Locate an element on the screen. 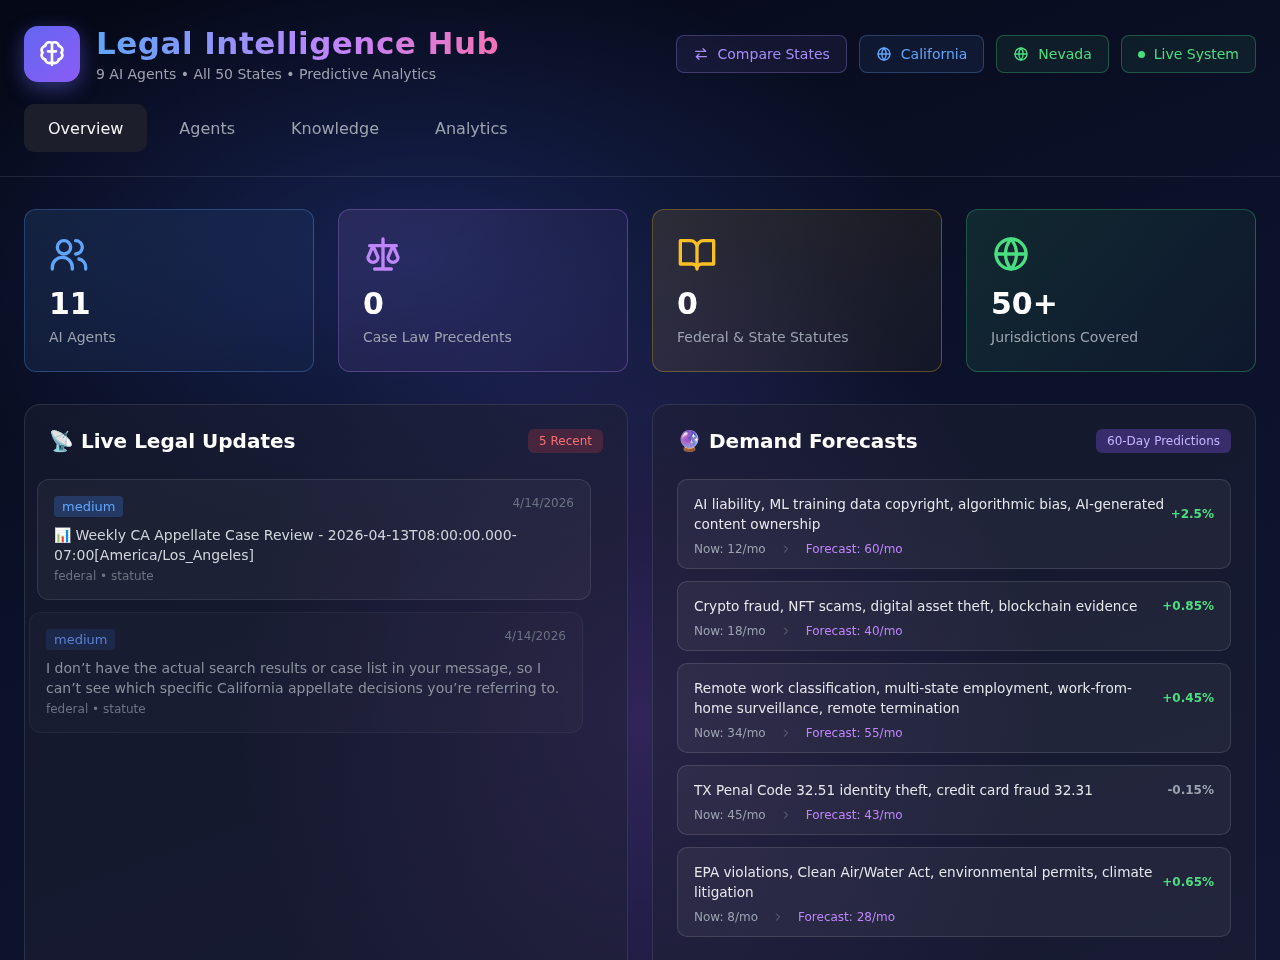 The width and height of the screenshot is (1280, 960). panel-title: 📡 Live Legal Updates is located at coordinates (172, 441).